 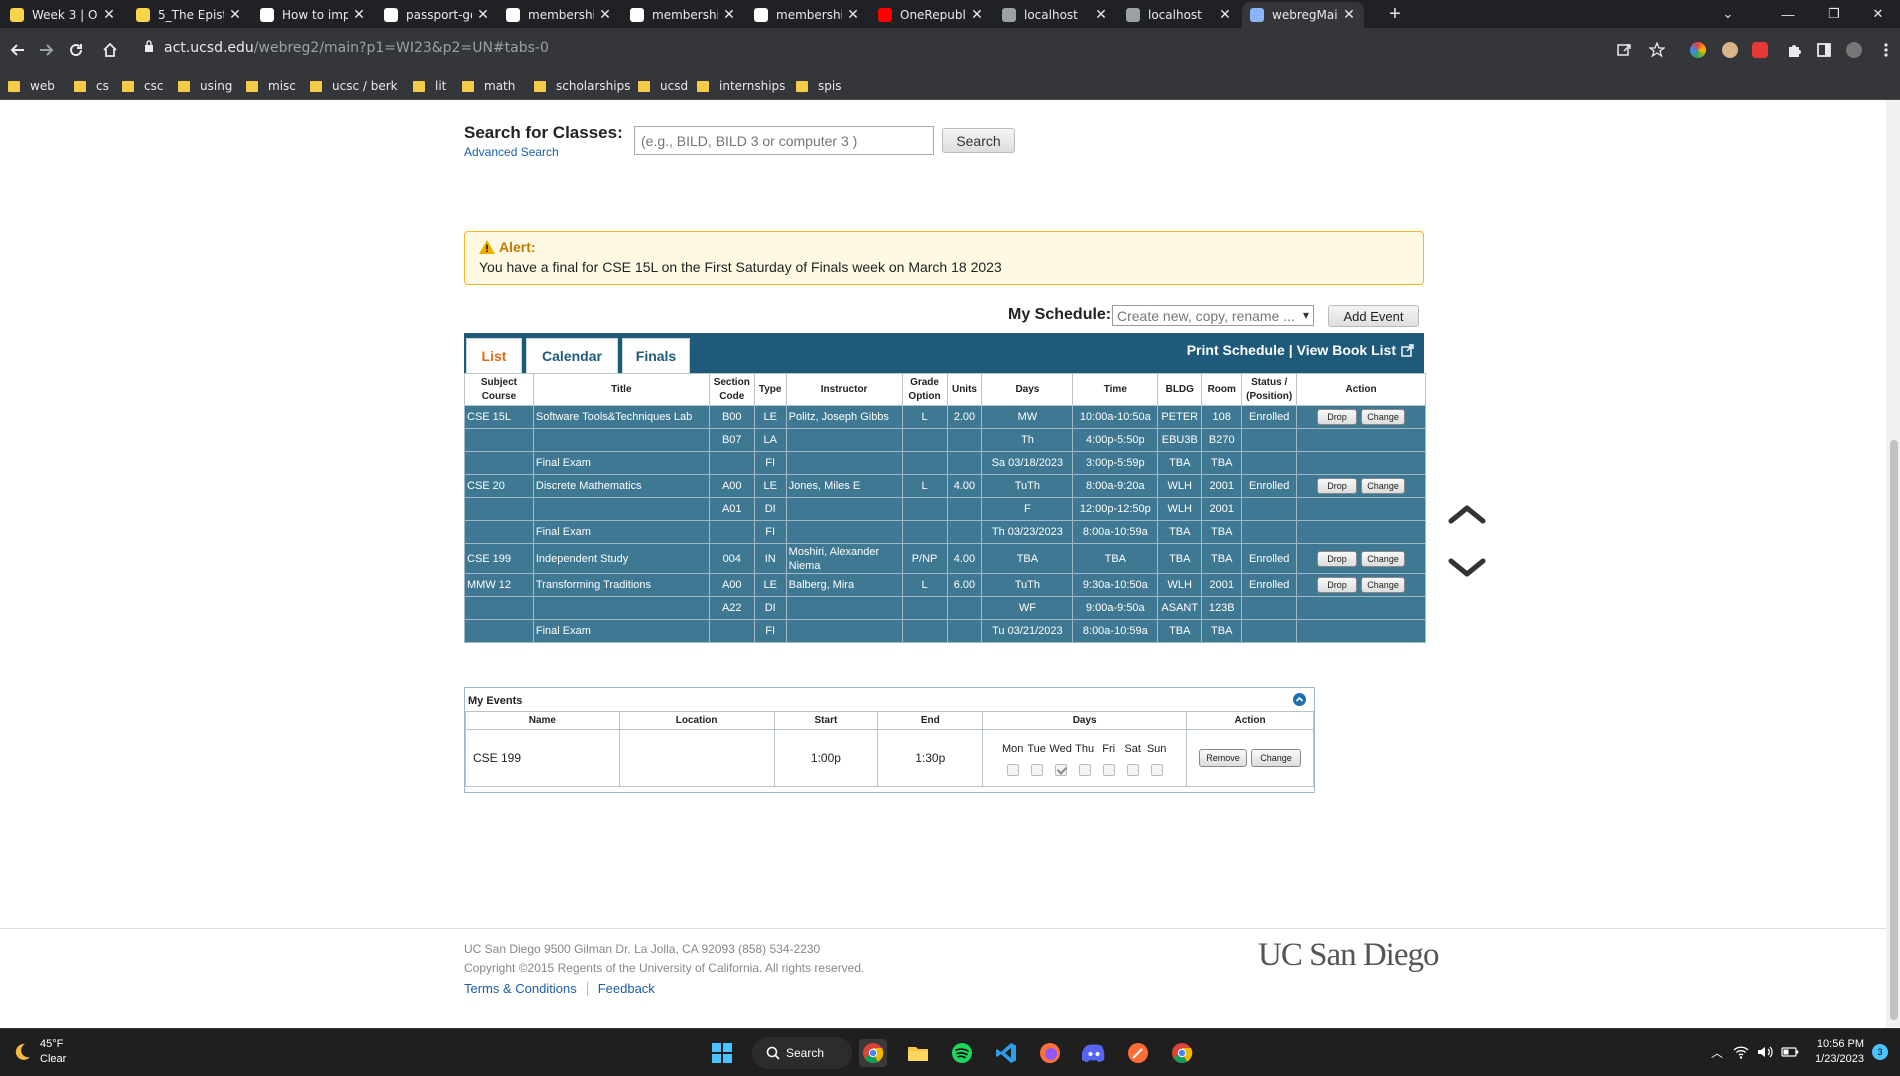 I want to click on schedule-select: Create new, copy, rename ... ▾, so click(x=1213, y=315).